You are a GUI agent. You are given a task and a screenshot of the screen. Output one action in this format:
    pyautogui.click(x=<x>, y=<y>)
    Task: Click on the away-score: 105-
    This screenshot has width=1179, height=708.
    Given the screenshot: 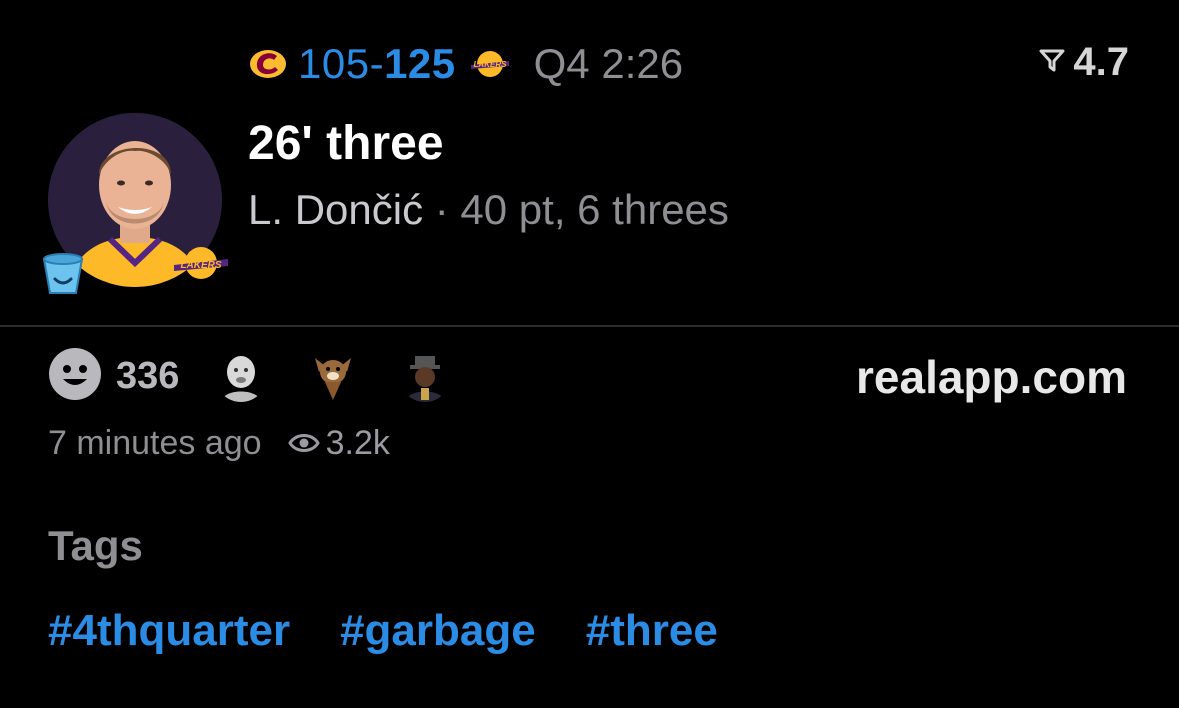 What is the action you would take?
    pyautogui.click(x=341, y=63)
    